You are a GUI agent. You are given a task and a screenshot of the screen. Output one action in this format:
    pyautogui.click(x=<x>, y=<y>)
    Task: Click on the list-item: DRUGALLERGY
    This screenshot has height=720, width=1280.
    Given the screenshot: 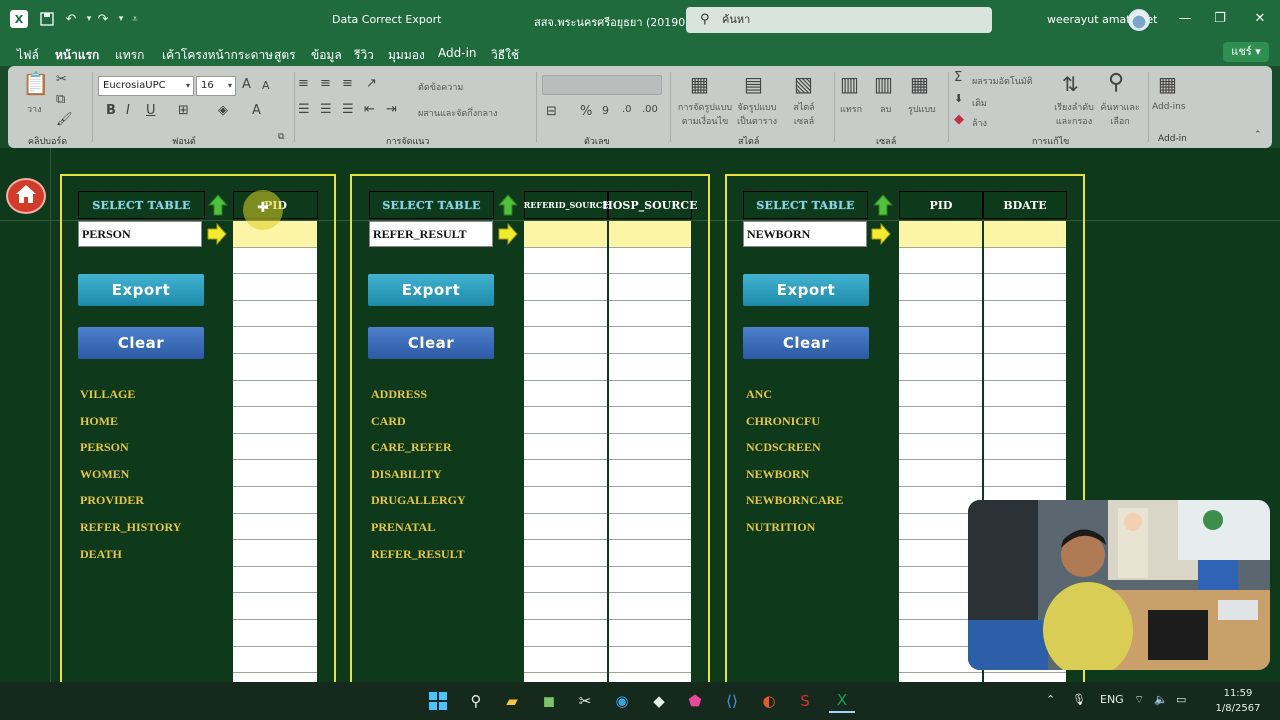 What is the action you would take?
    pyautogui.click(x=418, y=500)
    